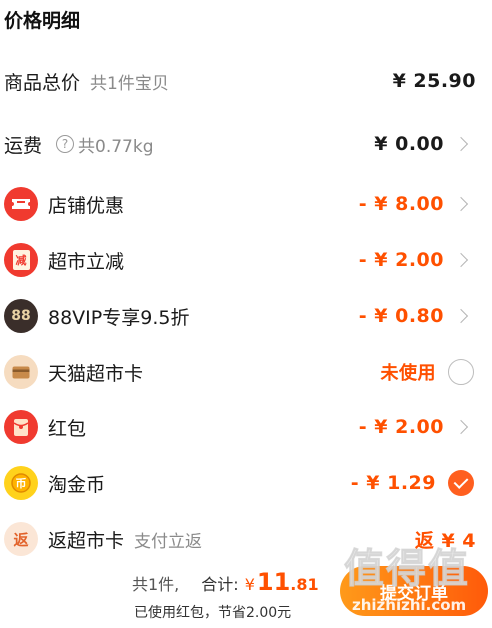 Image resolution: width=492 pixels, height=628 pixels. I want to click on row-red-envelope: 红包 - ¥ 2.00, so click(246, 427).